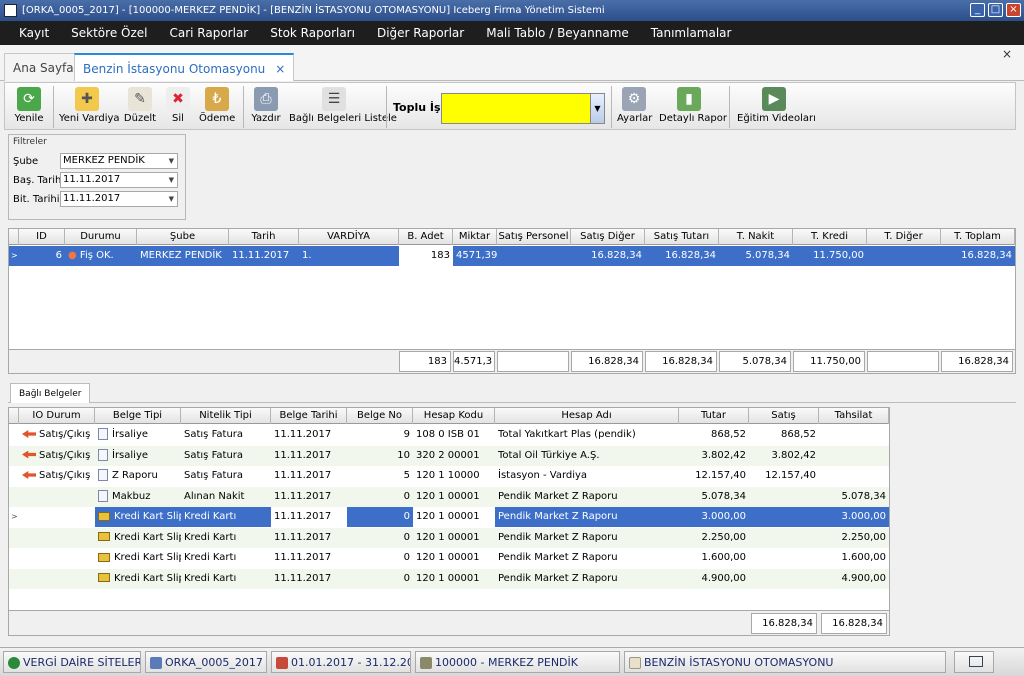 This screenshot has height=676, width=1024. What do you see at coordinates (217, 99) in the screenshot?
I see `payment-icon: ₺` at bounding box center [217, 99].